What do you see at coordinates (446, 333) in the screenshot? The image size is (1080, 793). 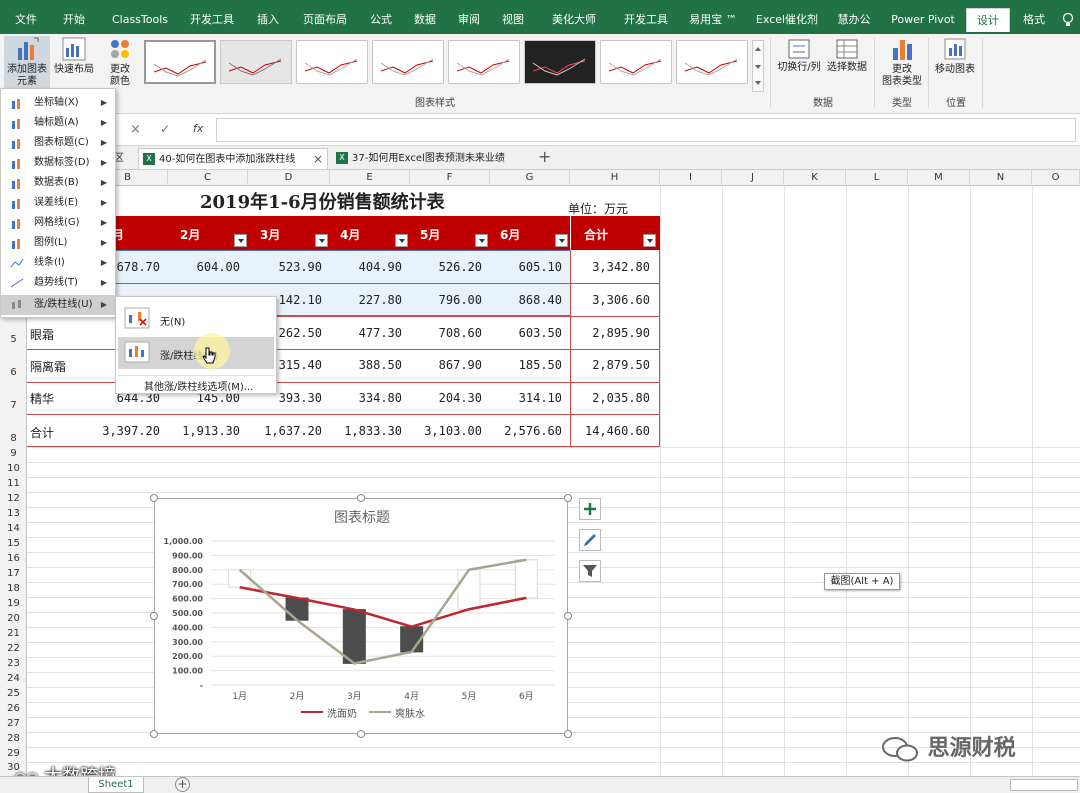 I see `table-cell: 708.60` at bounding box center [446, 333].